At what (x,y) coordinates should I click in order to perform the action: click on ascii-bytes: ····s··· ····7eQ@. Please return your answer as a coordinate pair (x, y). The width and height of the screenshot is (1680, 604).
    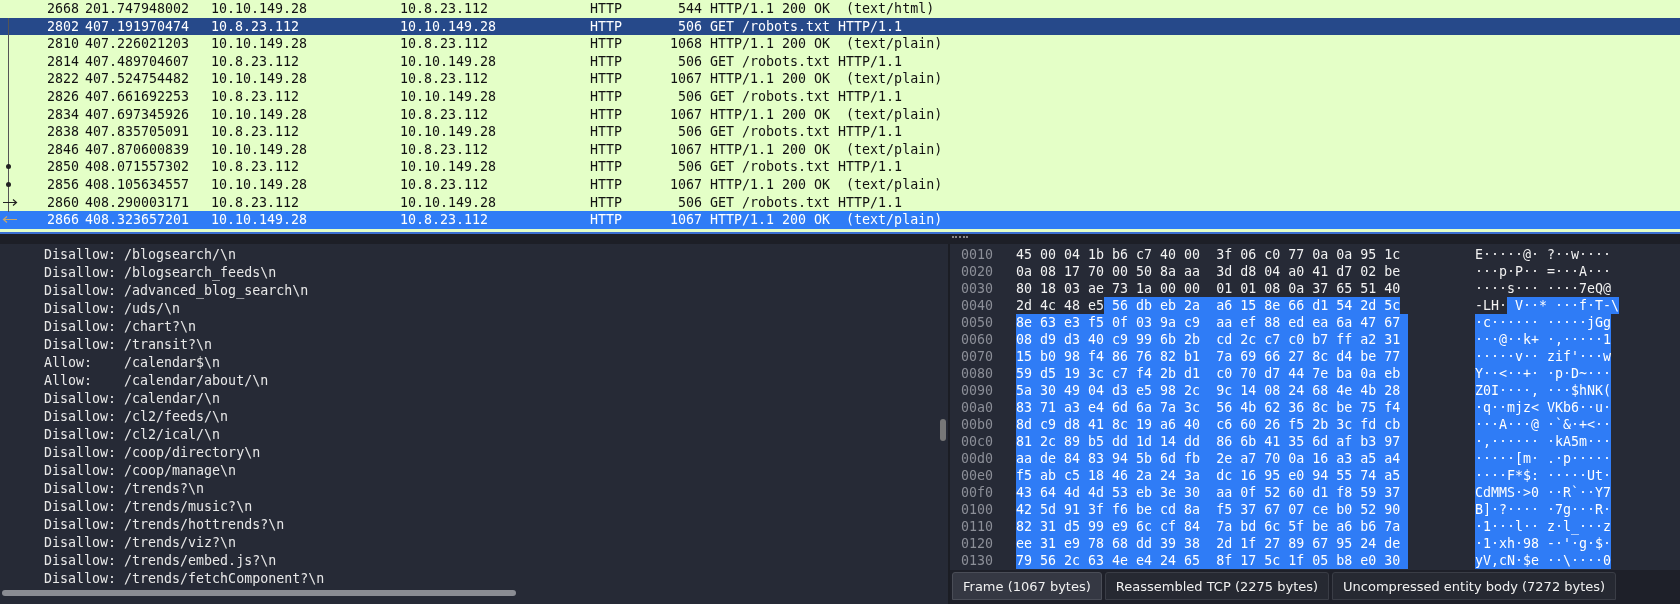
    Looking at the image, I should click on (1543, 288).